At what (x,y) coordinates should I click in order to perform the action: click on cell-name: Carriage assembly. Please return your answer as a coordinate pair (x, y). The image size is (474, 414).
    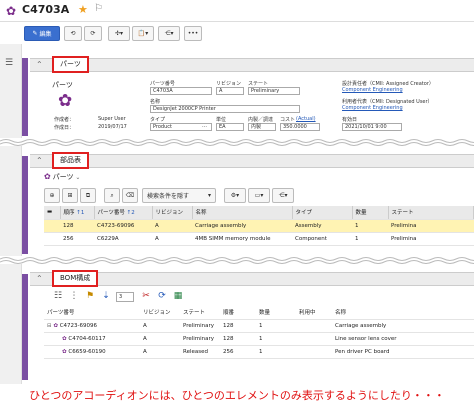
    Looking at the image, I should click on (242, 226).